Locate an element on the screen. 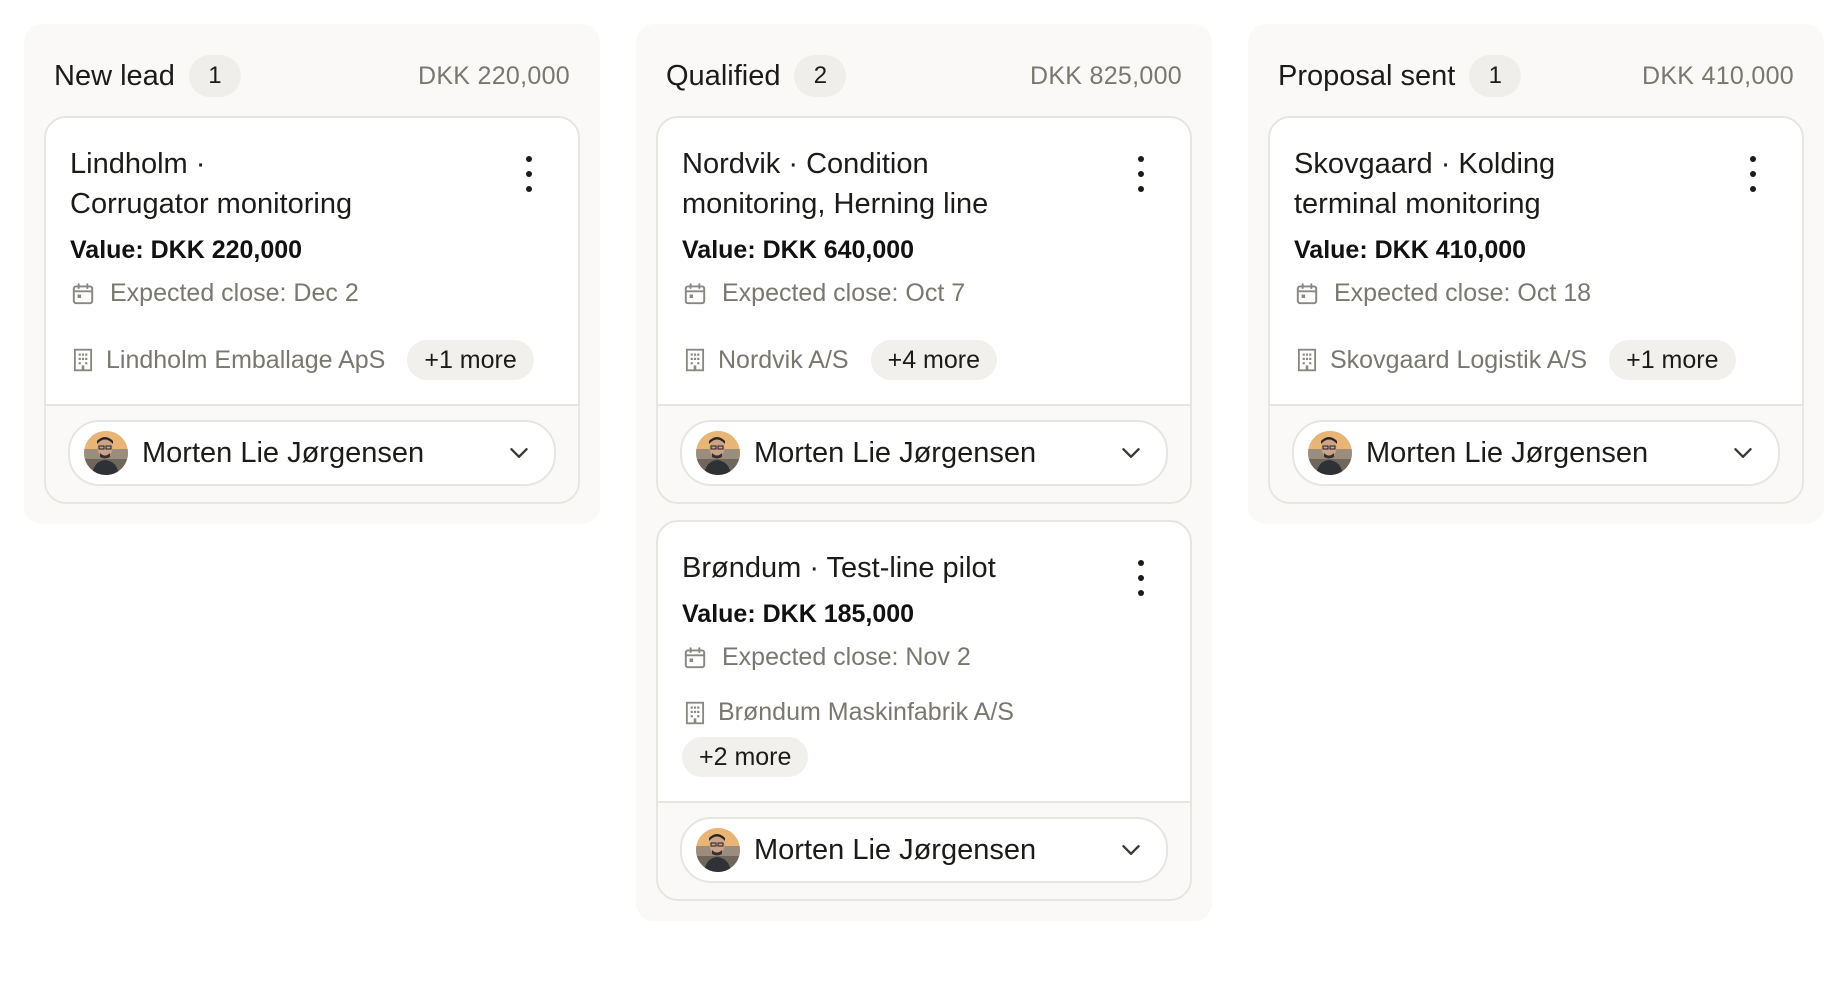 This screenshot has height=1008, width=1848. deal-title-line: Lindholm · is located at coordinates (138, 164).